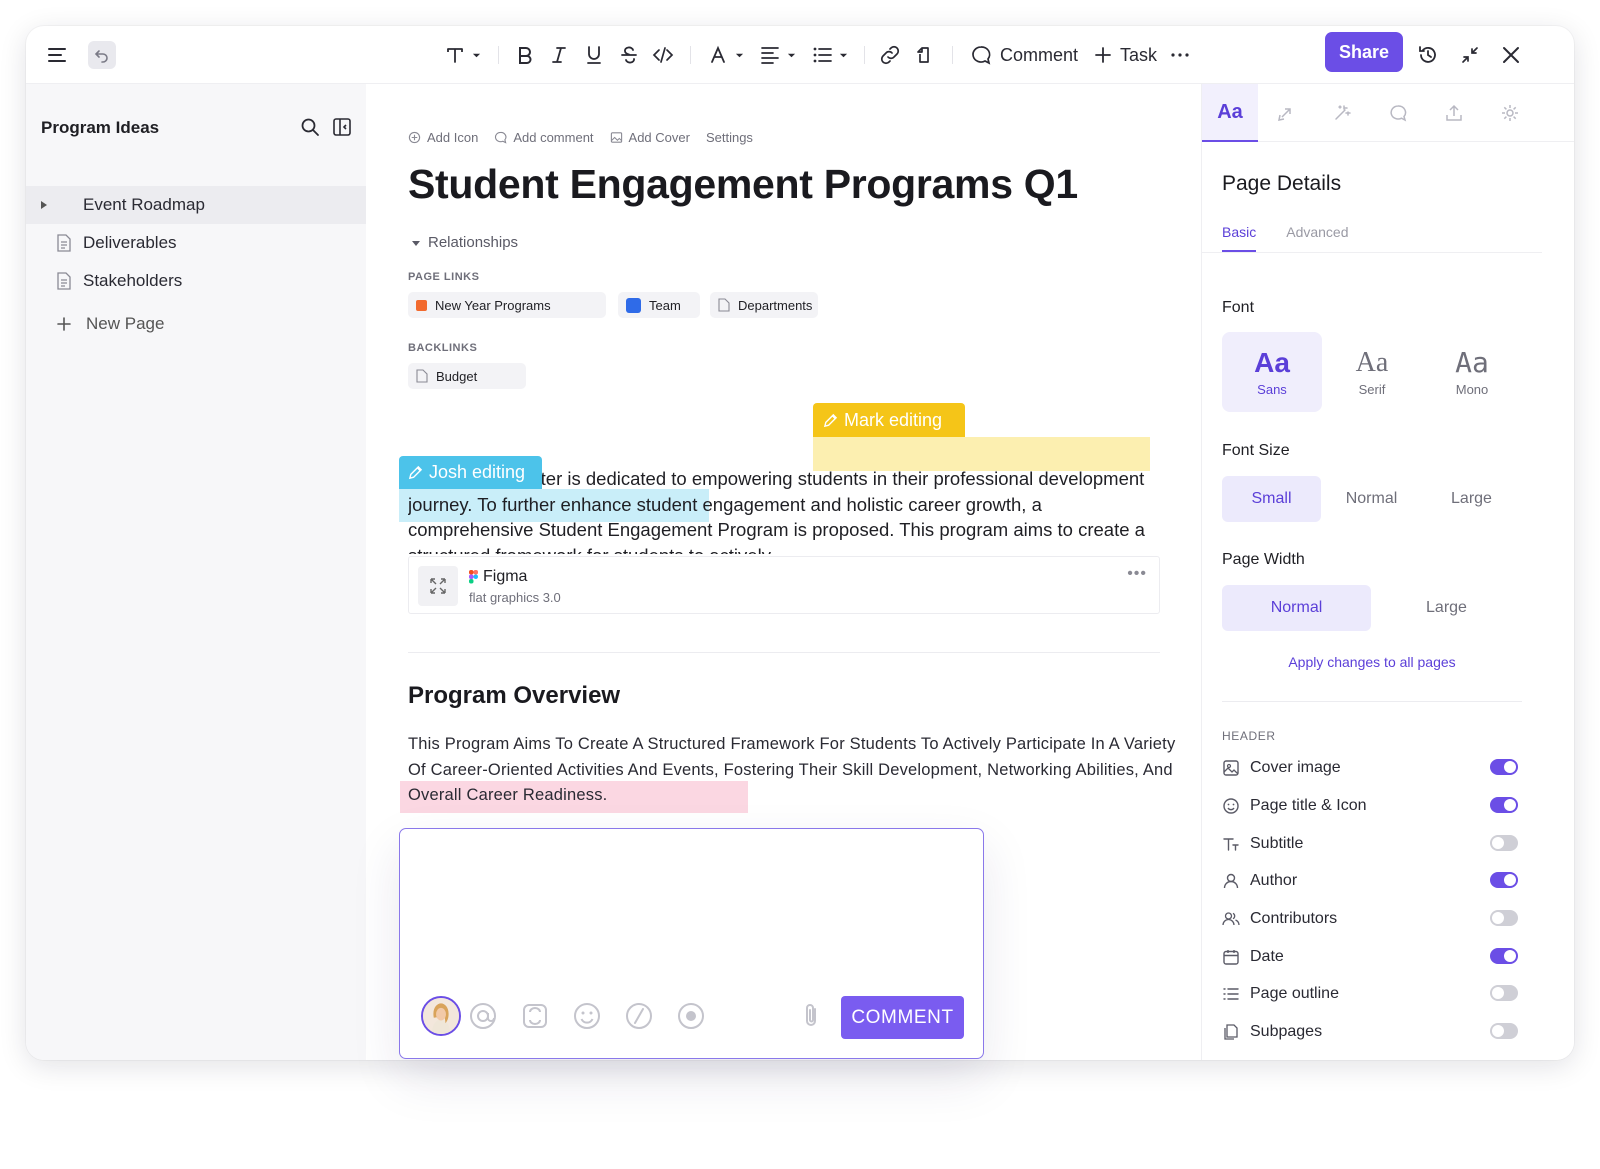  Describe the element at coordinates (196, 205) in the screenshot. I see `sidebar-item-event-roadmap: Event Roadmap` at that location.